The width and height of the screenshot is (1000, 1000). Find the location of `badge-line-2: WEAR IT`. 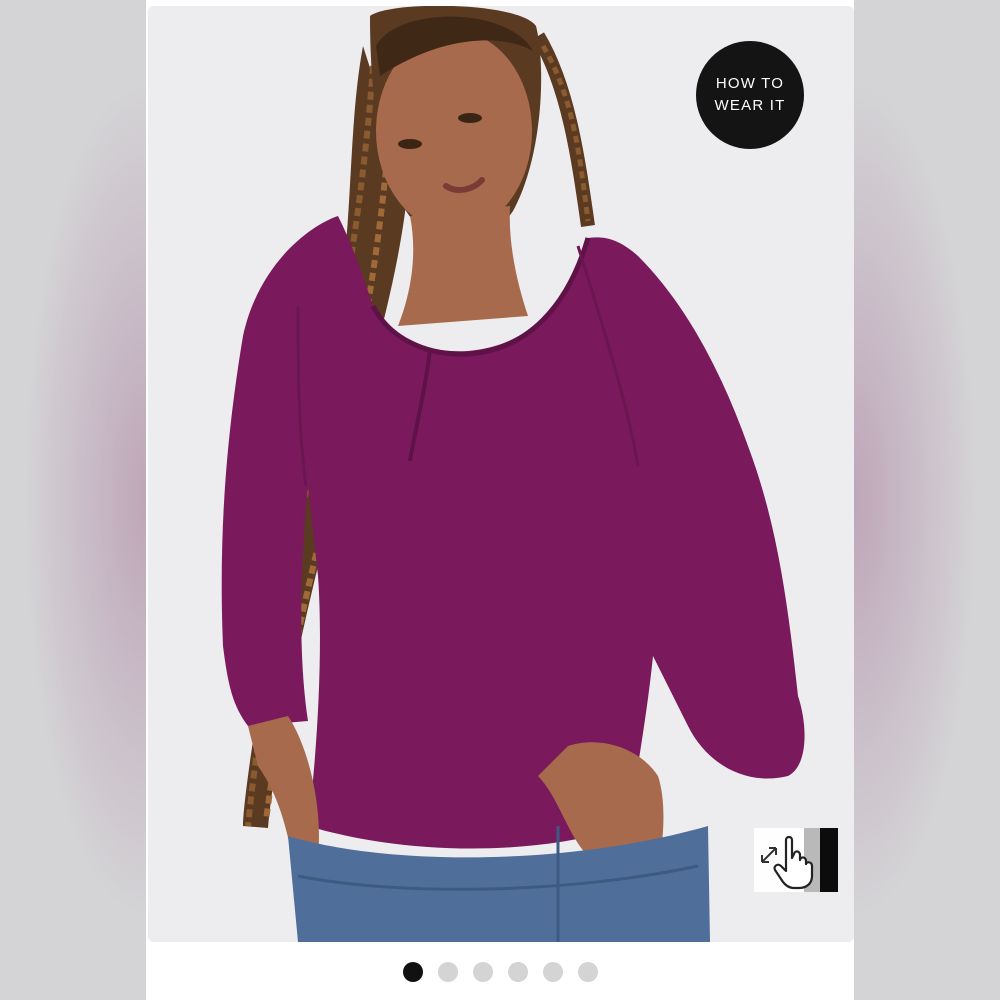

badge-line-2: WEAR IT is located at coordinates (750, 105).